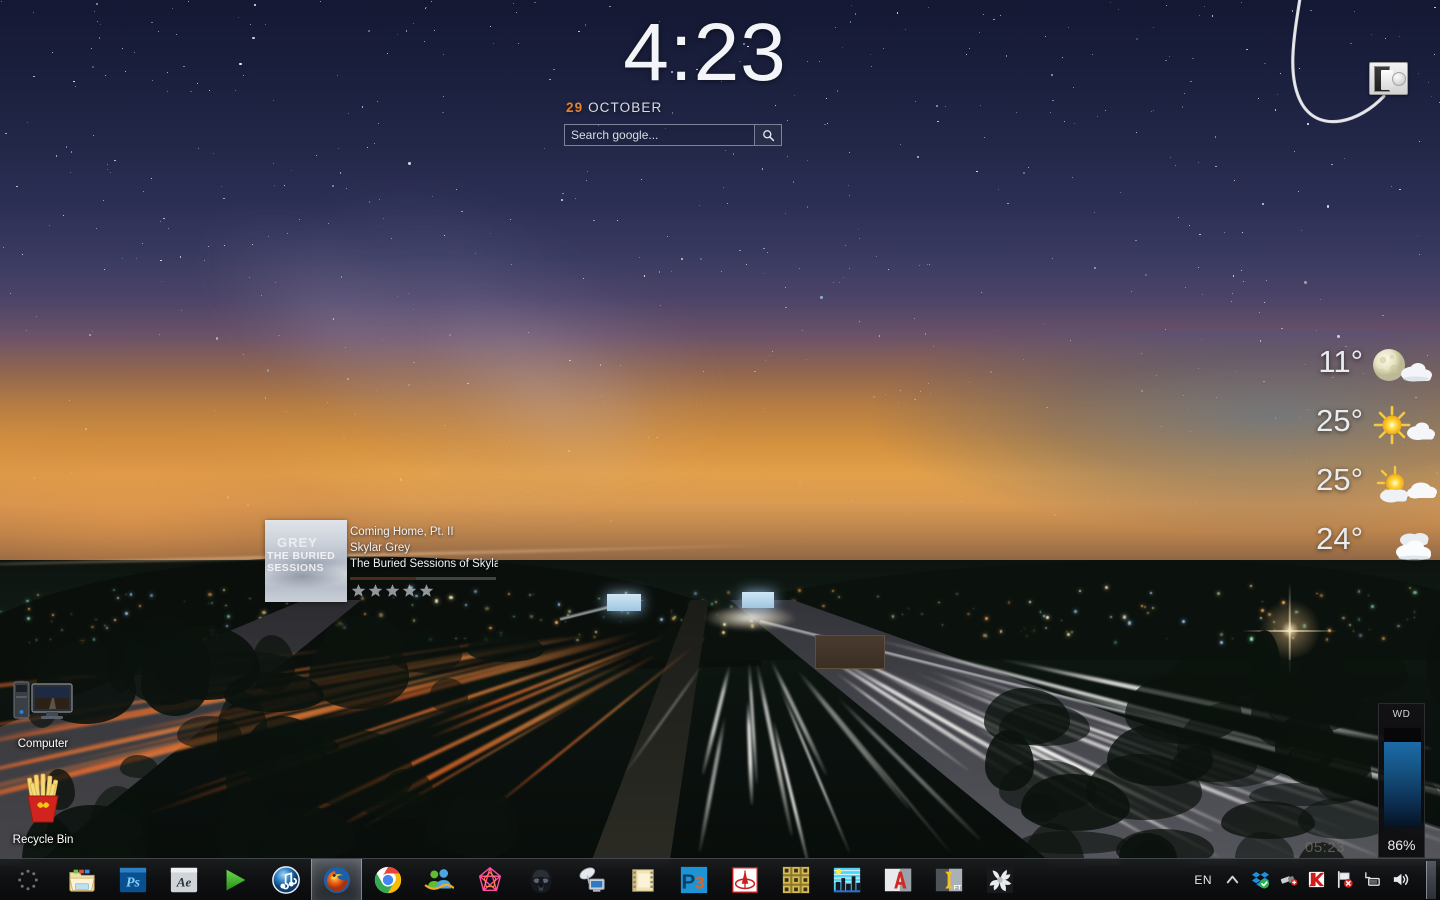 This screenshot has width=1440, height=900. I want to click on kaspersky-k-icon, so click(1316, 879).